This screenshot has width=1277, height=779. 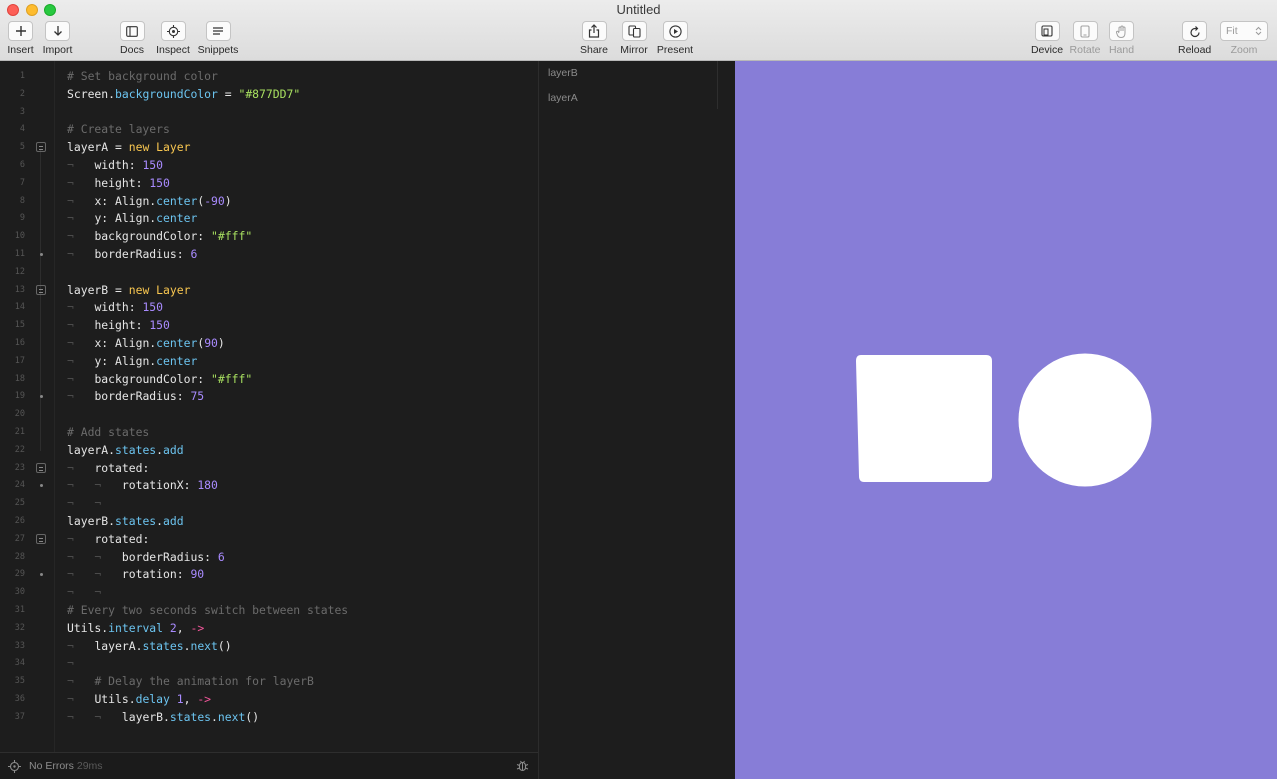 What do you see at coordinates (218, 50) in the screenshot?
I see `snippets-label: Snippets` at bounding box center [218, 50].